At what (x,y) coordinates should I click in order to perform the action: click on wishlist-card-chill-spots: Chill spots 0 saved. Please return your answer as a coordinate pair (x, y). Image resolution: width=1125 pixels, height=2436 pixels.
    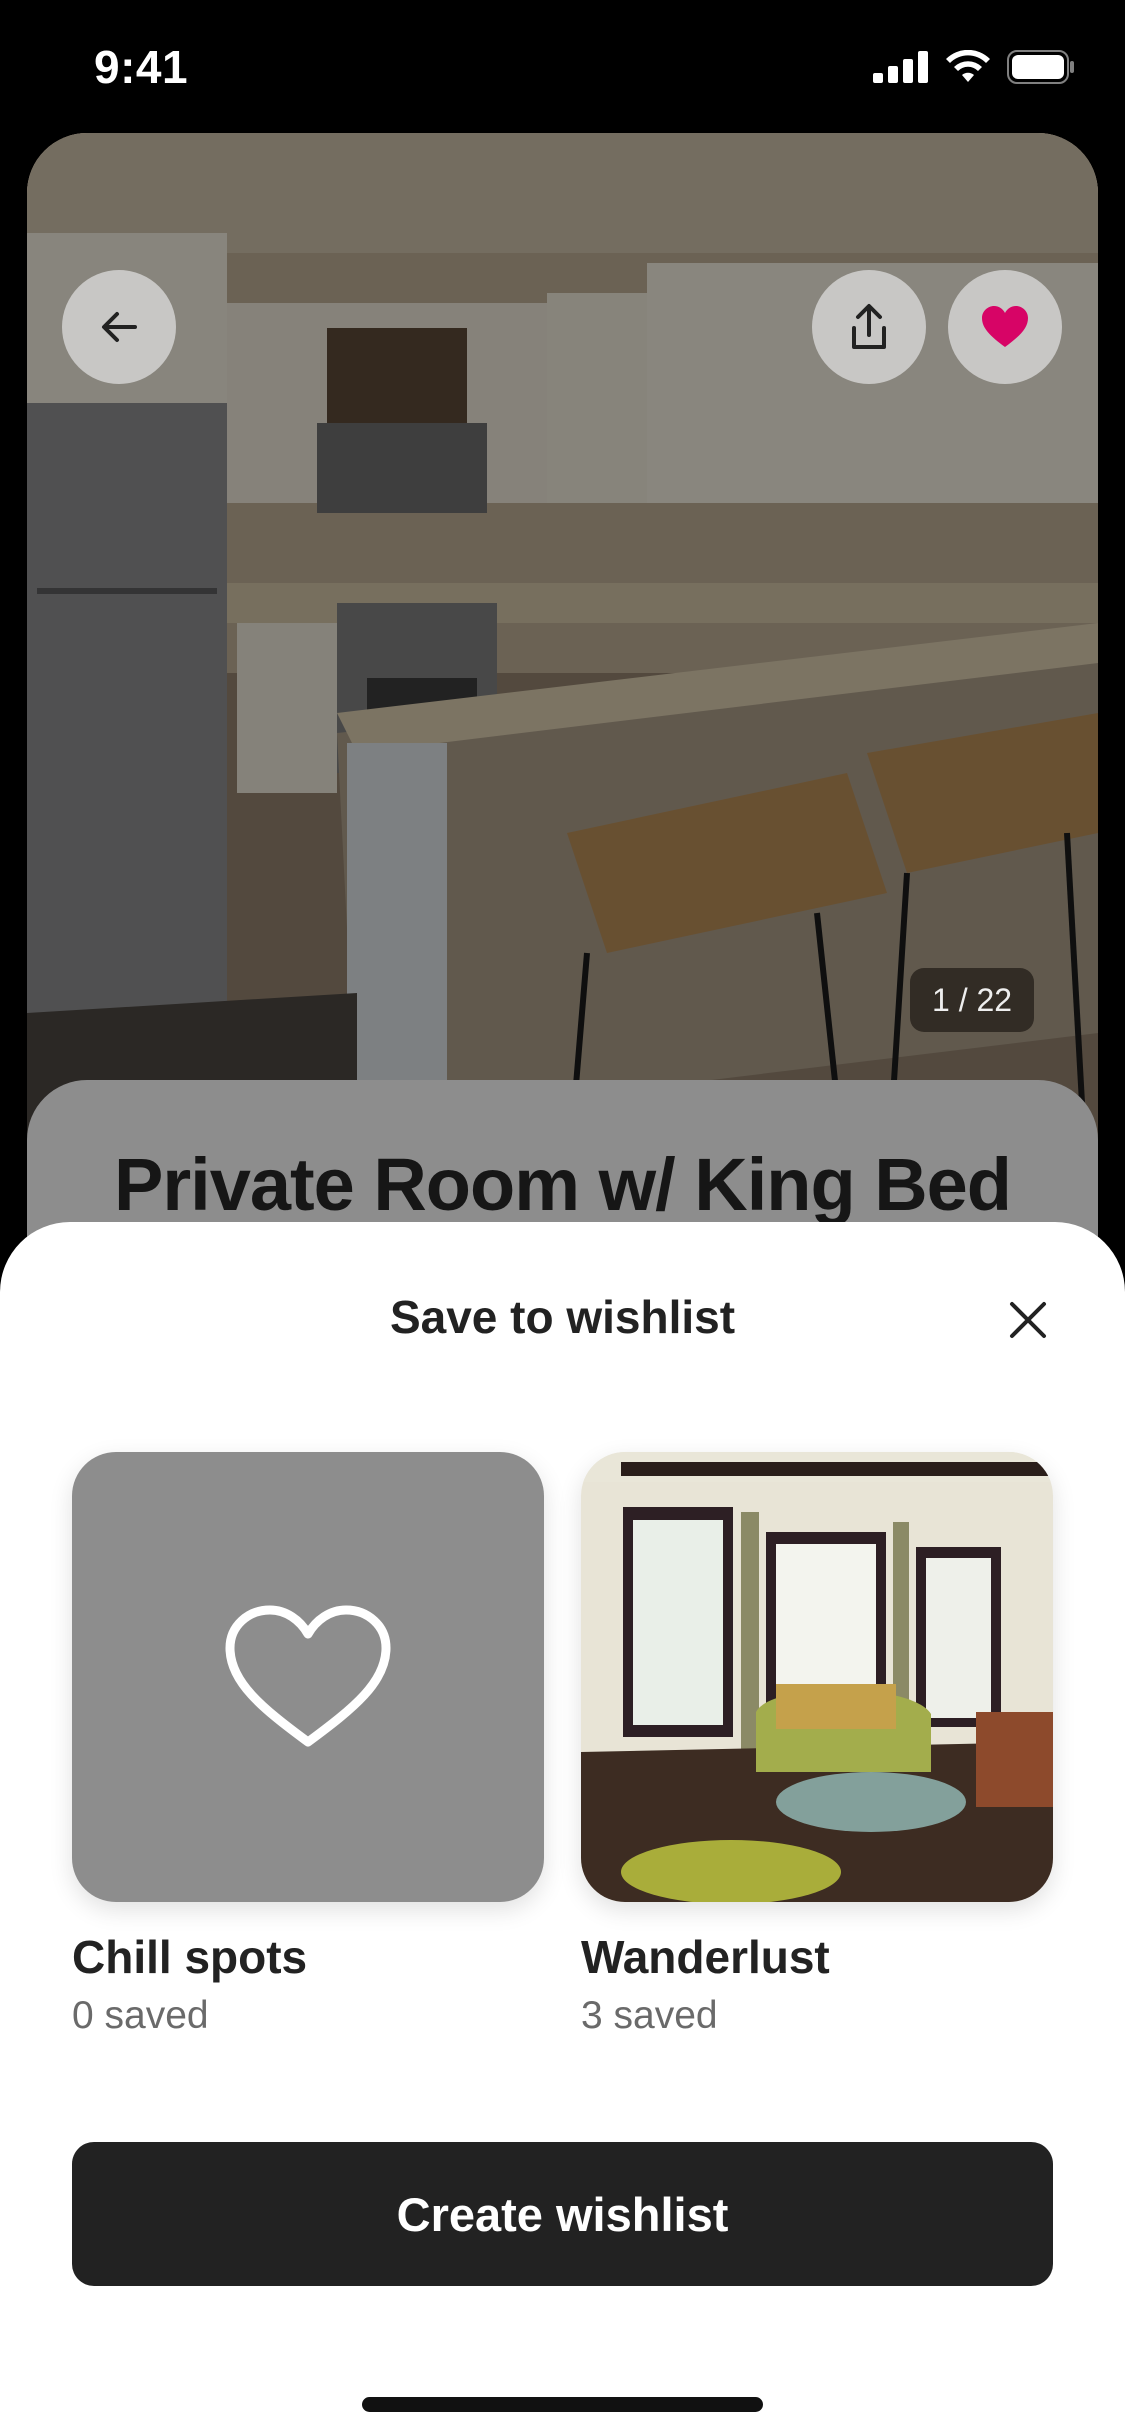
    Looking at the image, I should click on (308, 1745).